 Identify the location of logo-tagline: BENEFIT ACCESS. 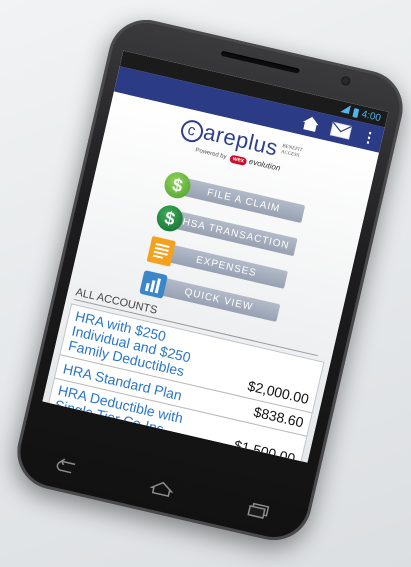
(291, 151).